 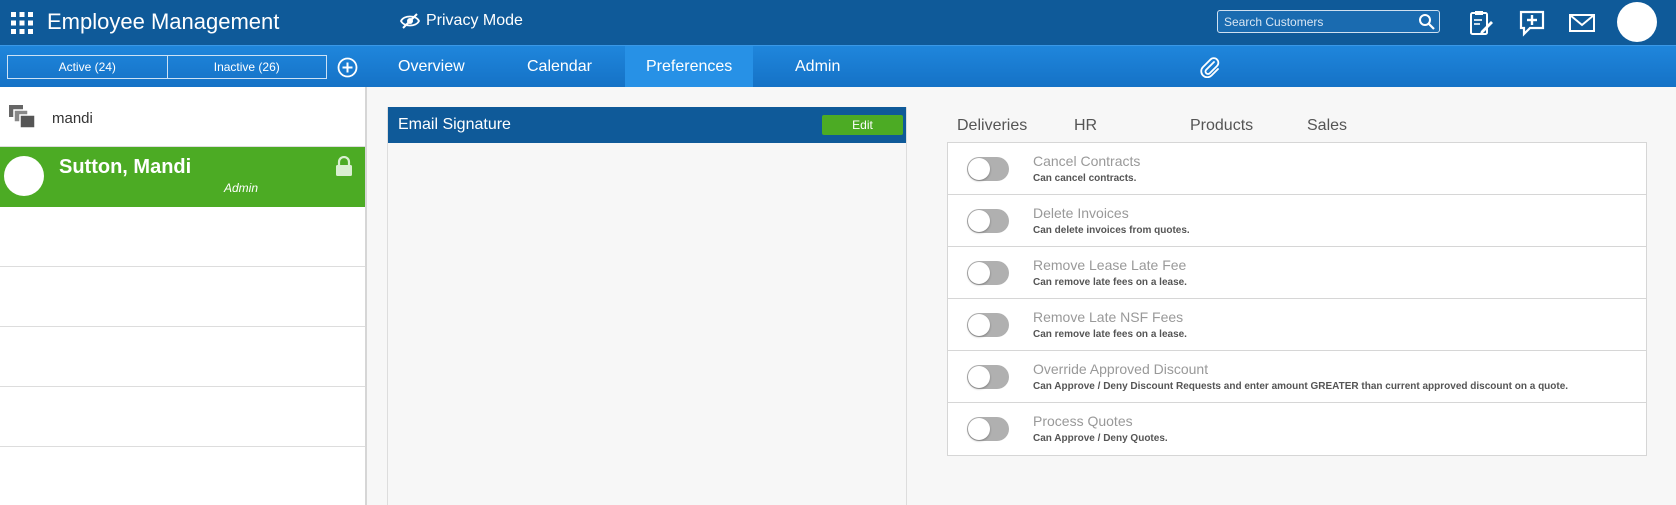 What do you see at coordinates (474, 20) in the screenshot?
I see `privacy-mode-label: Privacy Mode` at bounding box center [474, 20].